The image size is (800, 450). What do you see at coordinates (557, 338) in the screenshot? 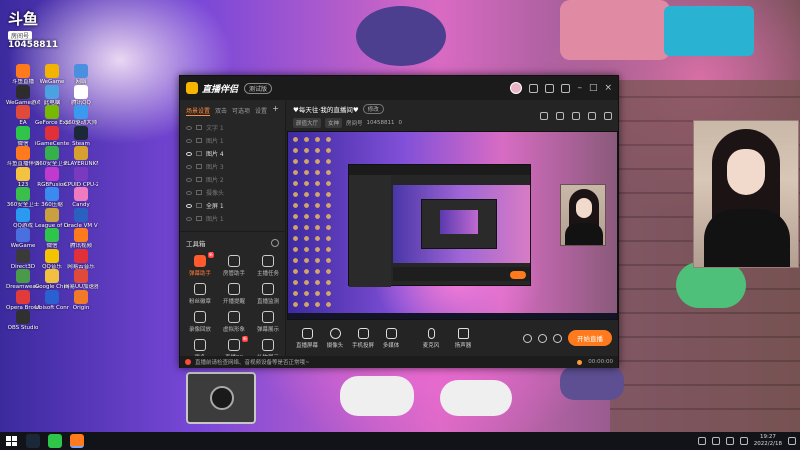
I see `gear-icon` at bounding box center [557, 338].